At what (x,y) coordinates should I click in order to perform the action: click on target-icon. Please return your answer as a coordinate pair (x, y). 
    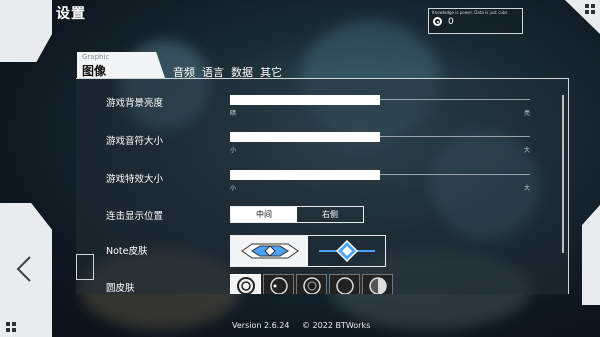
    Looking at the image, I should click on (437, 21).